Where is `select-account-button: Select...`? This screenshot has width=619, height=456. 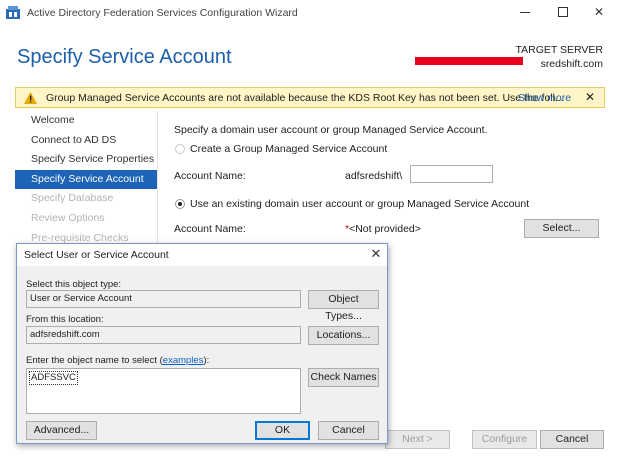
select-account-button: Select... is located at coordinates (561, 228).